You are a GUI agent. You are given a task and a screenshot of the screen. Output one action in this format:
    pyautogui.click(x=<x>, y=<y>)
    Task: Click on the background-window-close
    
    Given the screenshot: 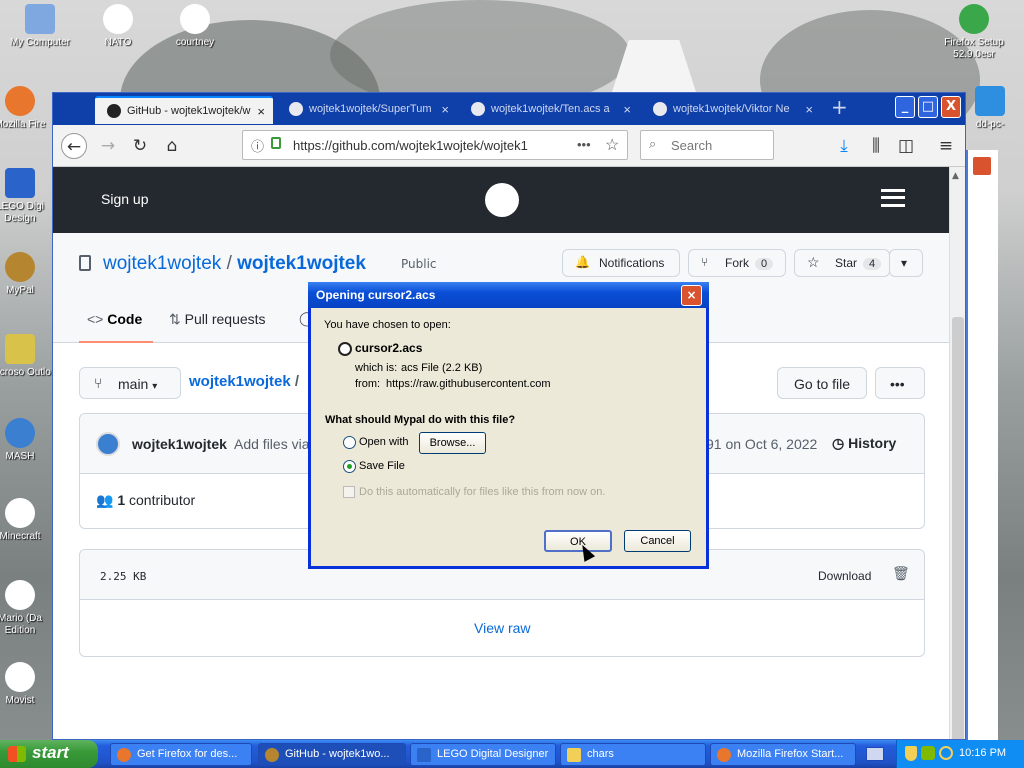 What is the action you would take?
    pyautogui.click(x=982, y=166)
    